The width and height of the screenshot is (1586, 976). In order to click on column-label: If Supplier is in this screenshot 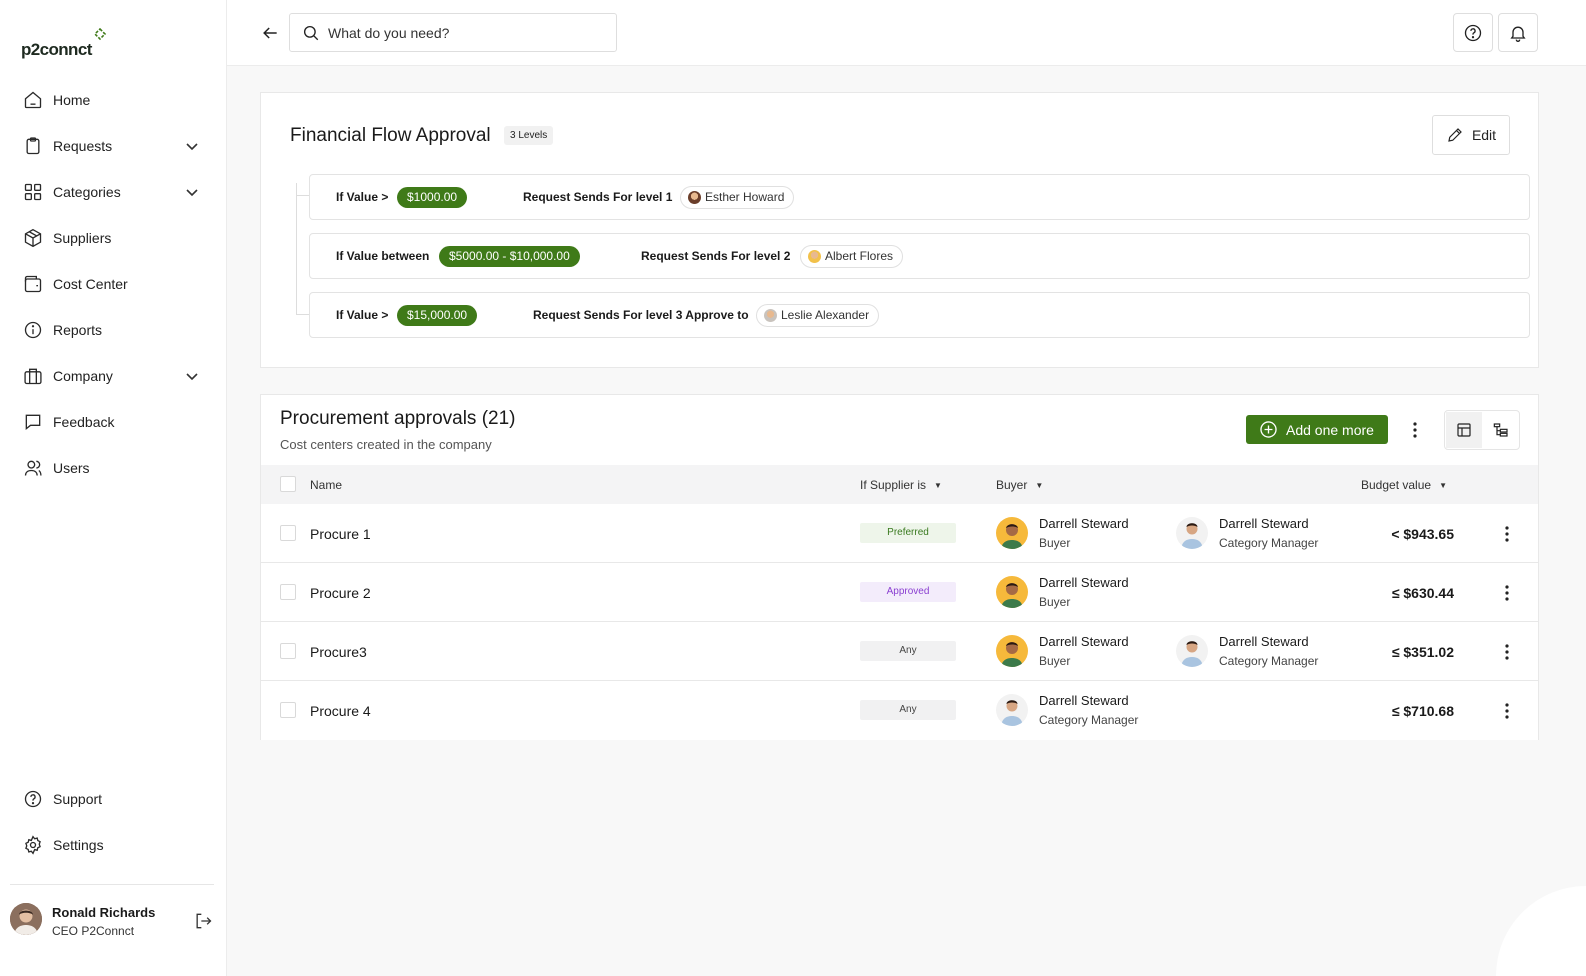, I will do `click(893, 485)`.